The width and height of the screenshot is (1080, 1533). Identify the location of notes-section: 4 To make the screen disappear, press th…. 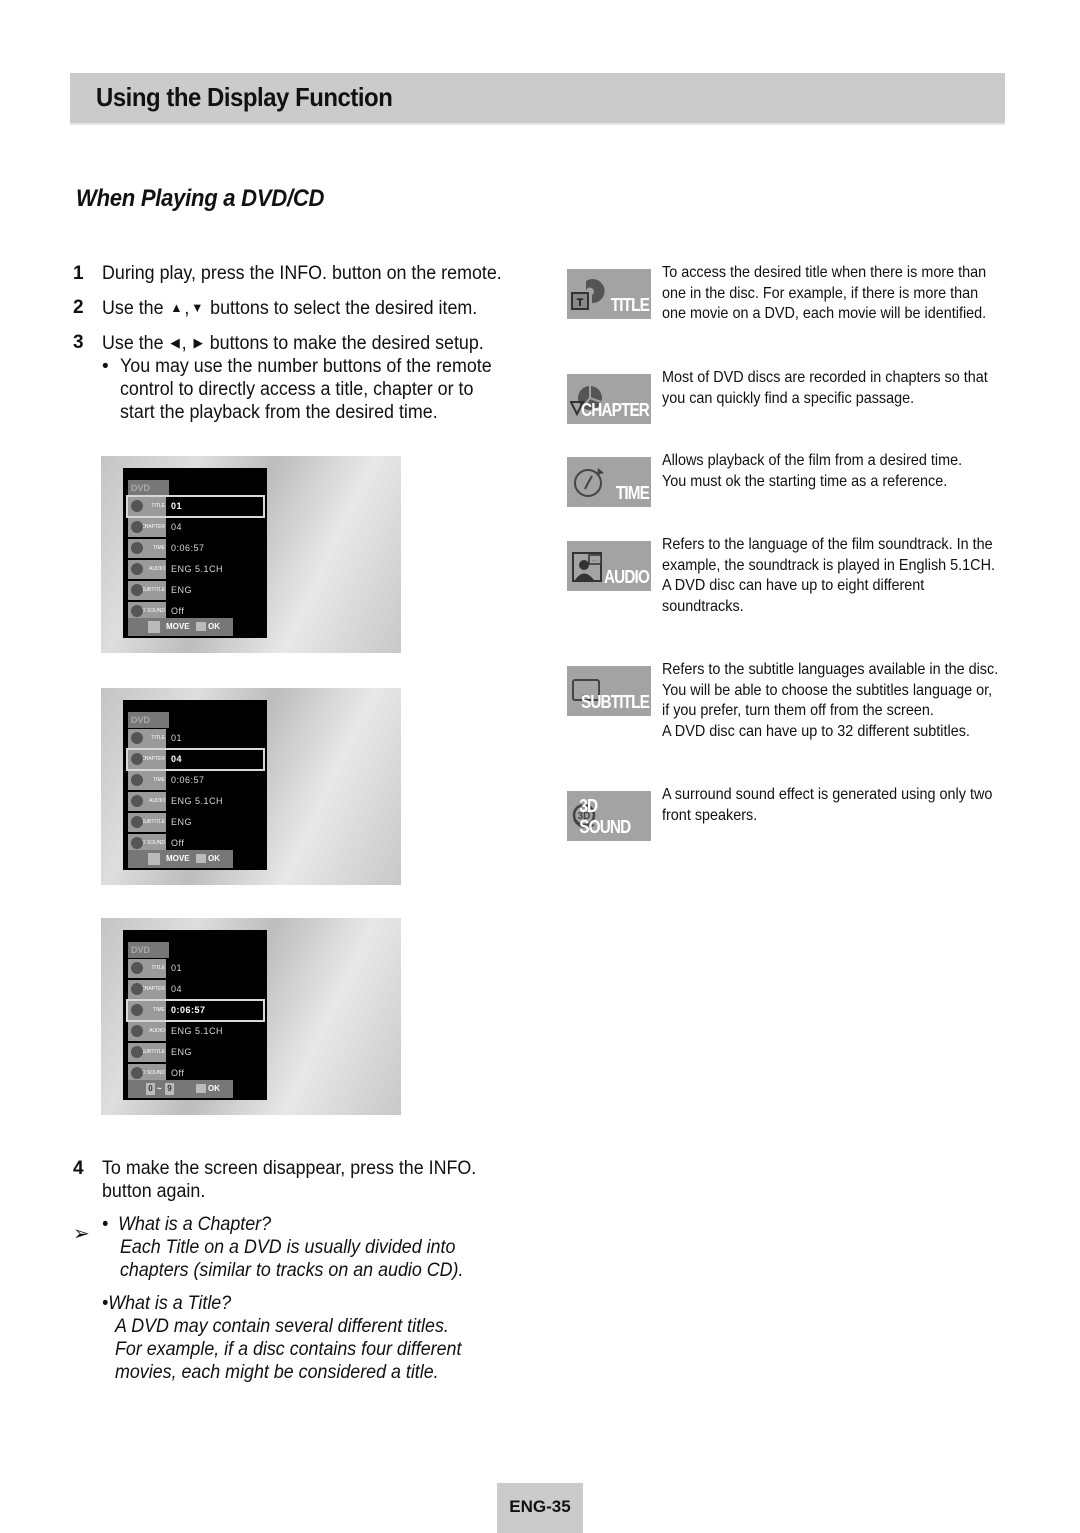
(303, 1270).